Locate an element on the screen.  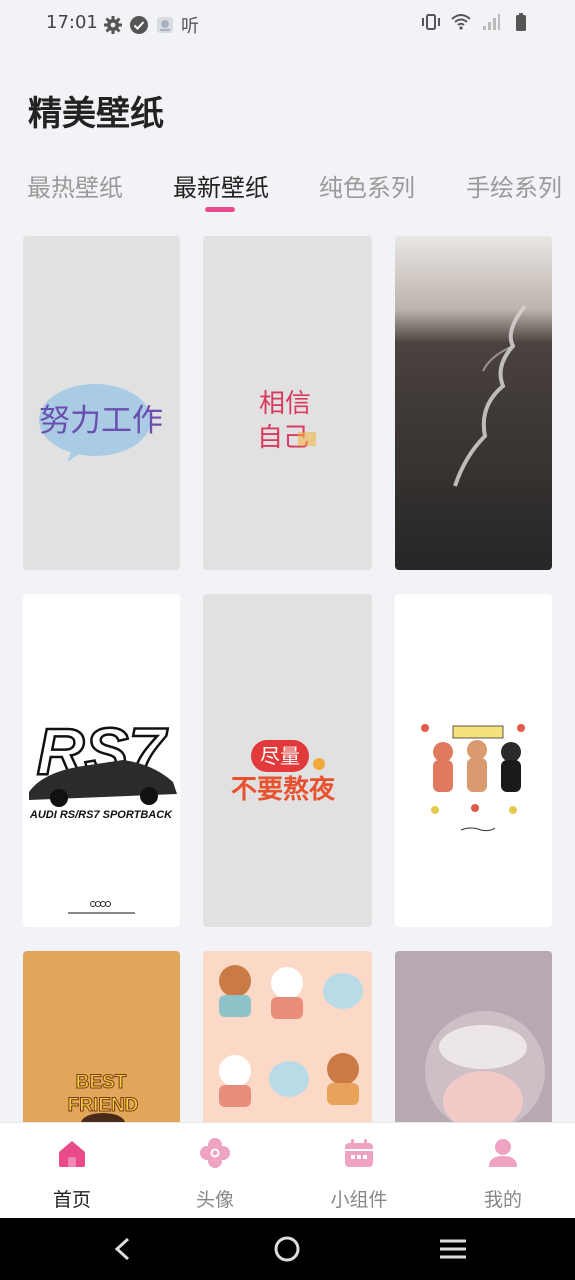
wallpaper-card: 相信 自己 is located at coordinates (287, 403).